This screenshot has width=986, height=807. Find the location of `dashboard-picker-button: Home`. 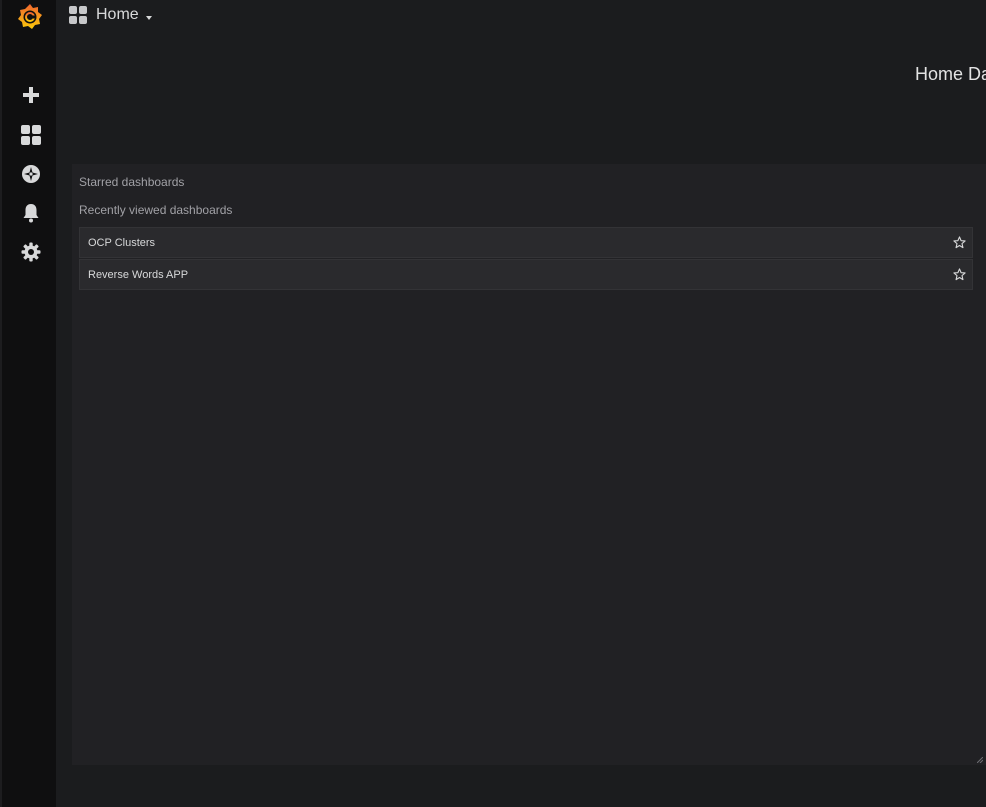

dashboard-picker-button: Home is located at coordinates (110, 15).